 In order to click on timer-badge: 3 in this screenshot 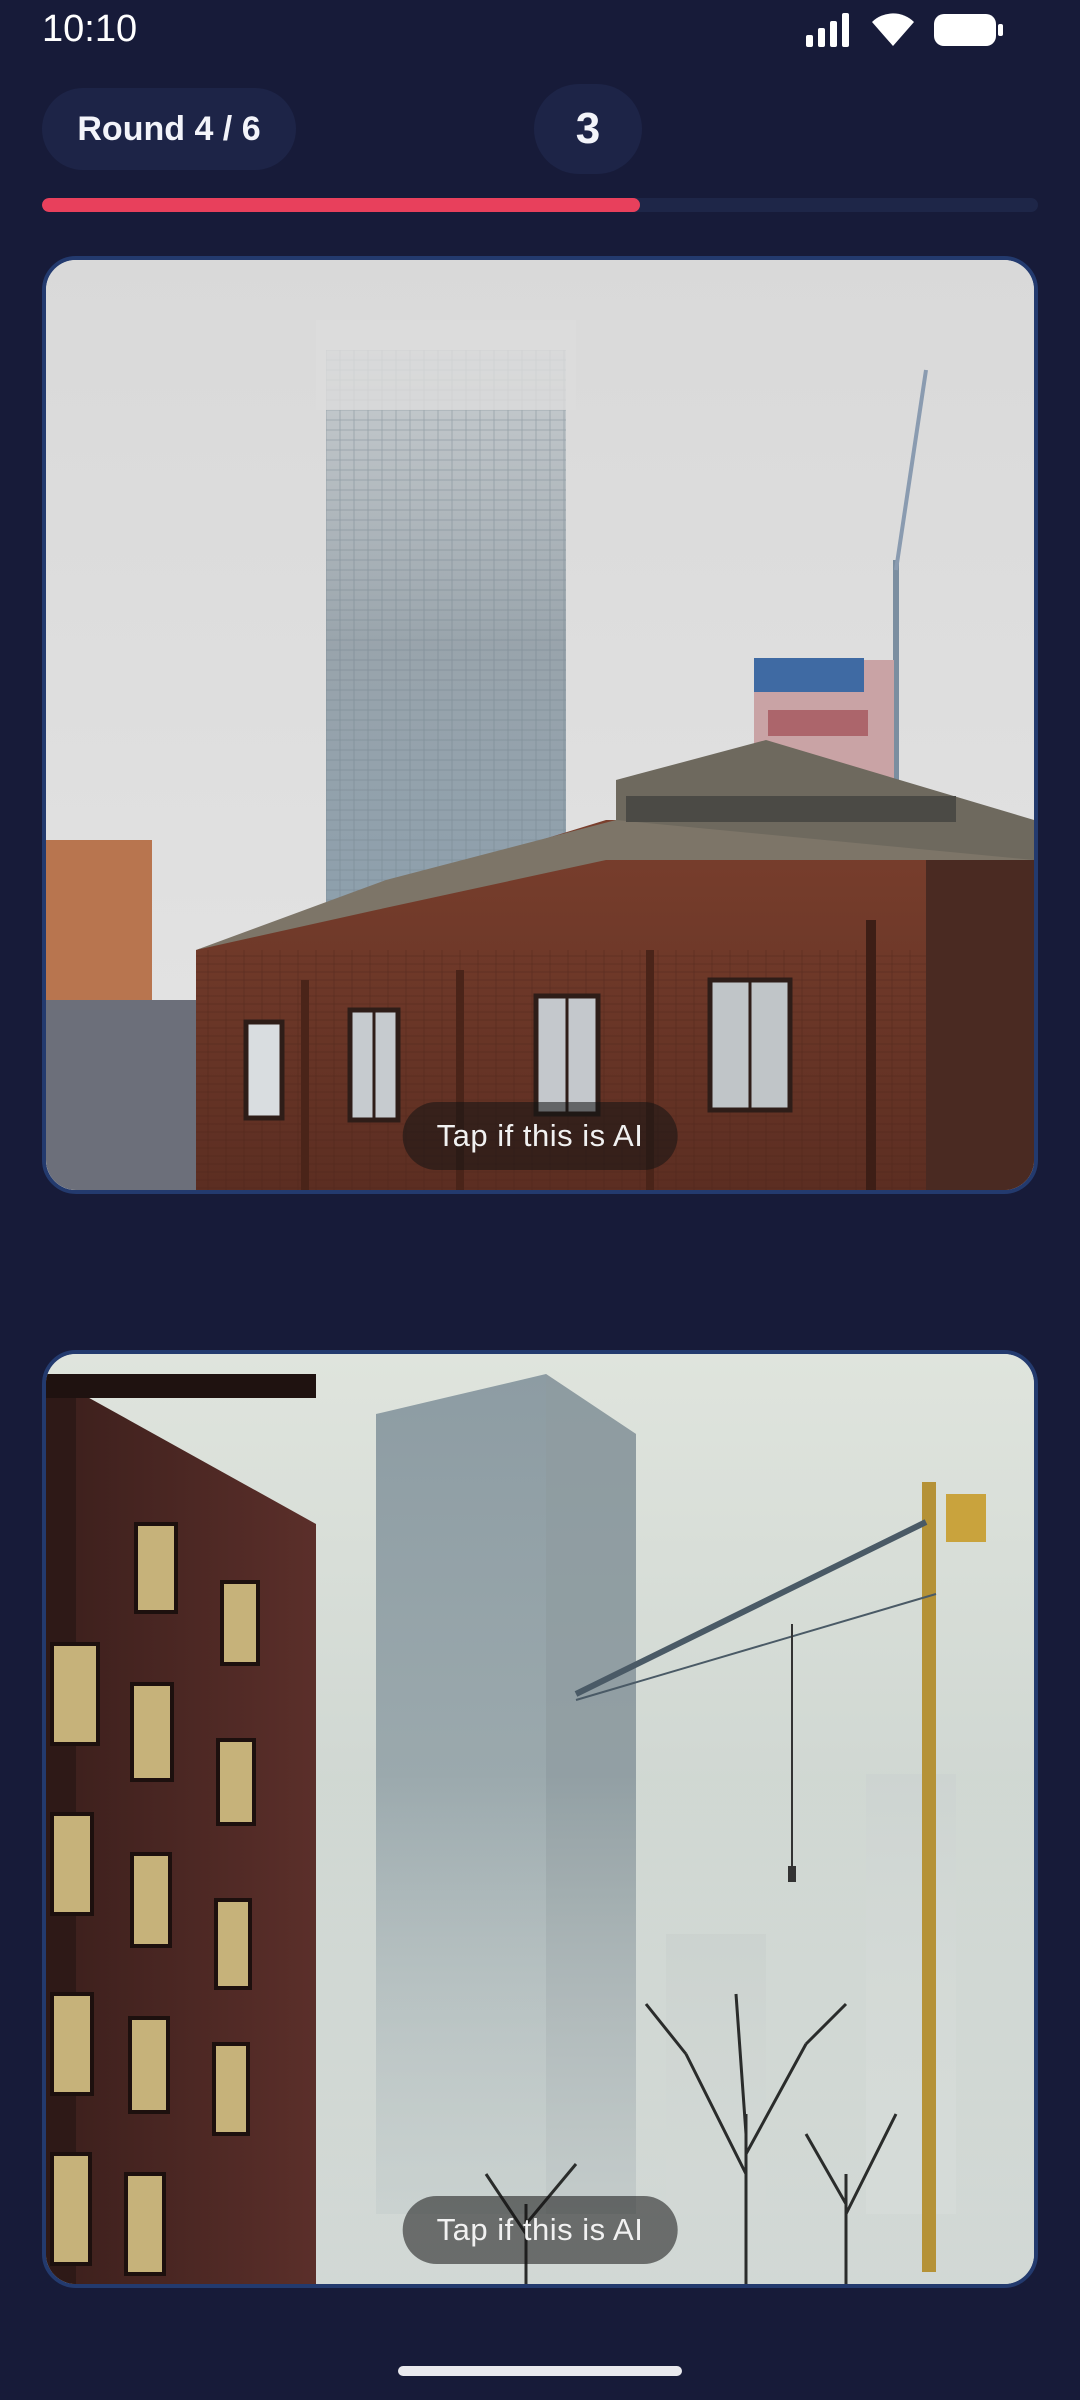, I will do `click(588, 129)`.